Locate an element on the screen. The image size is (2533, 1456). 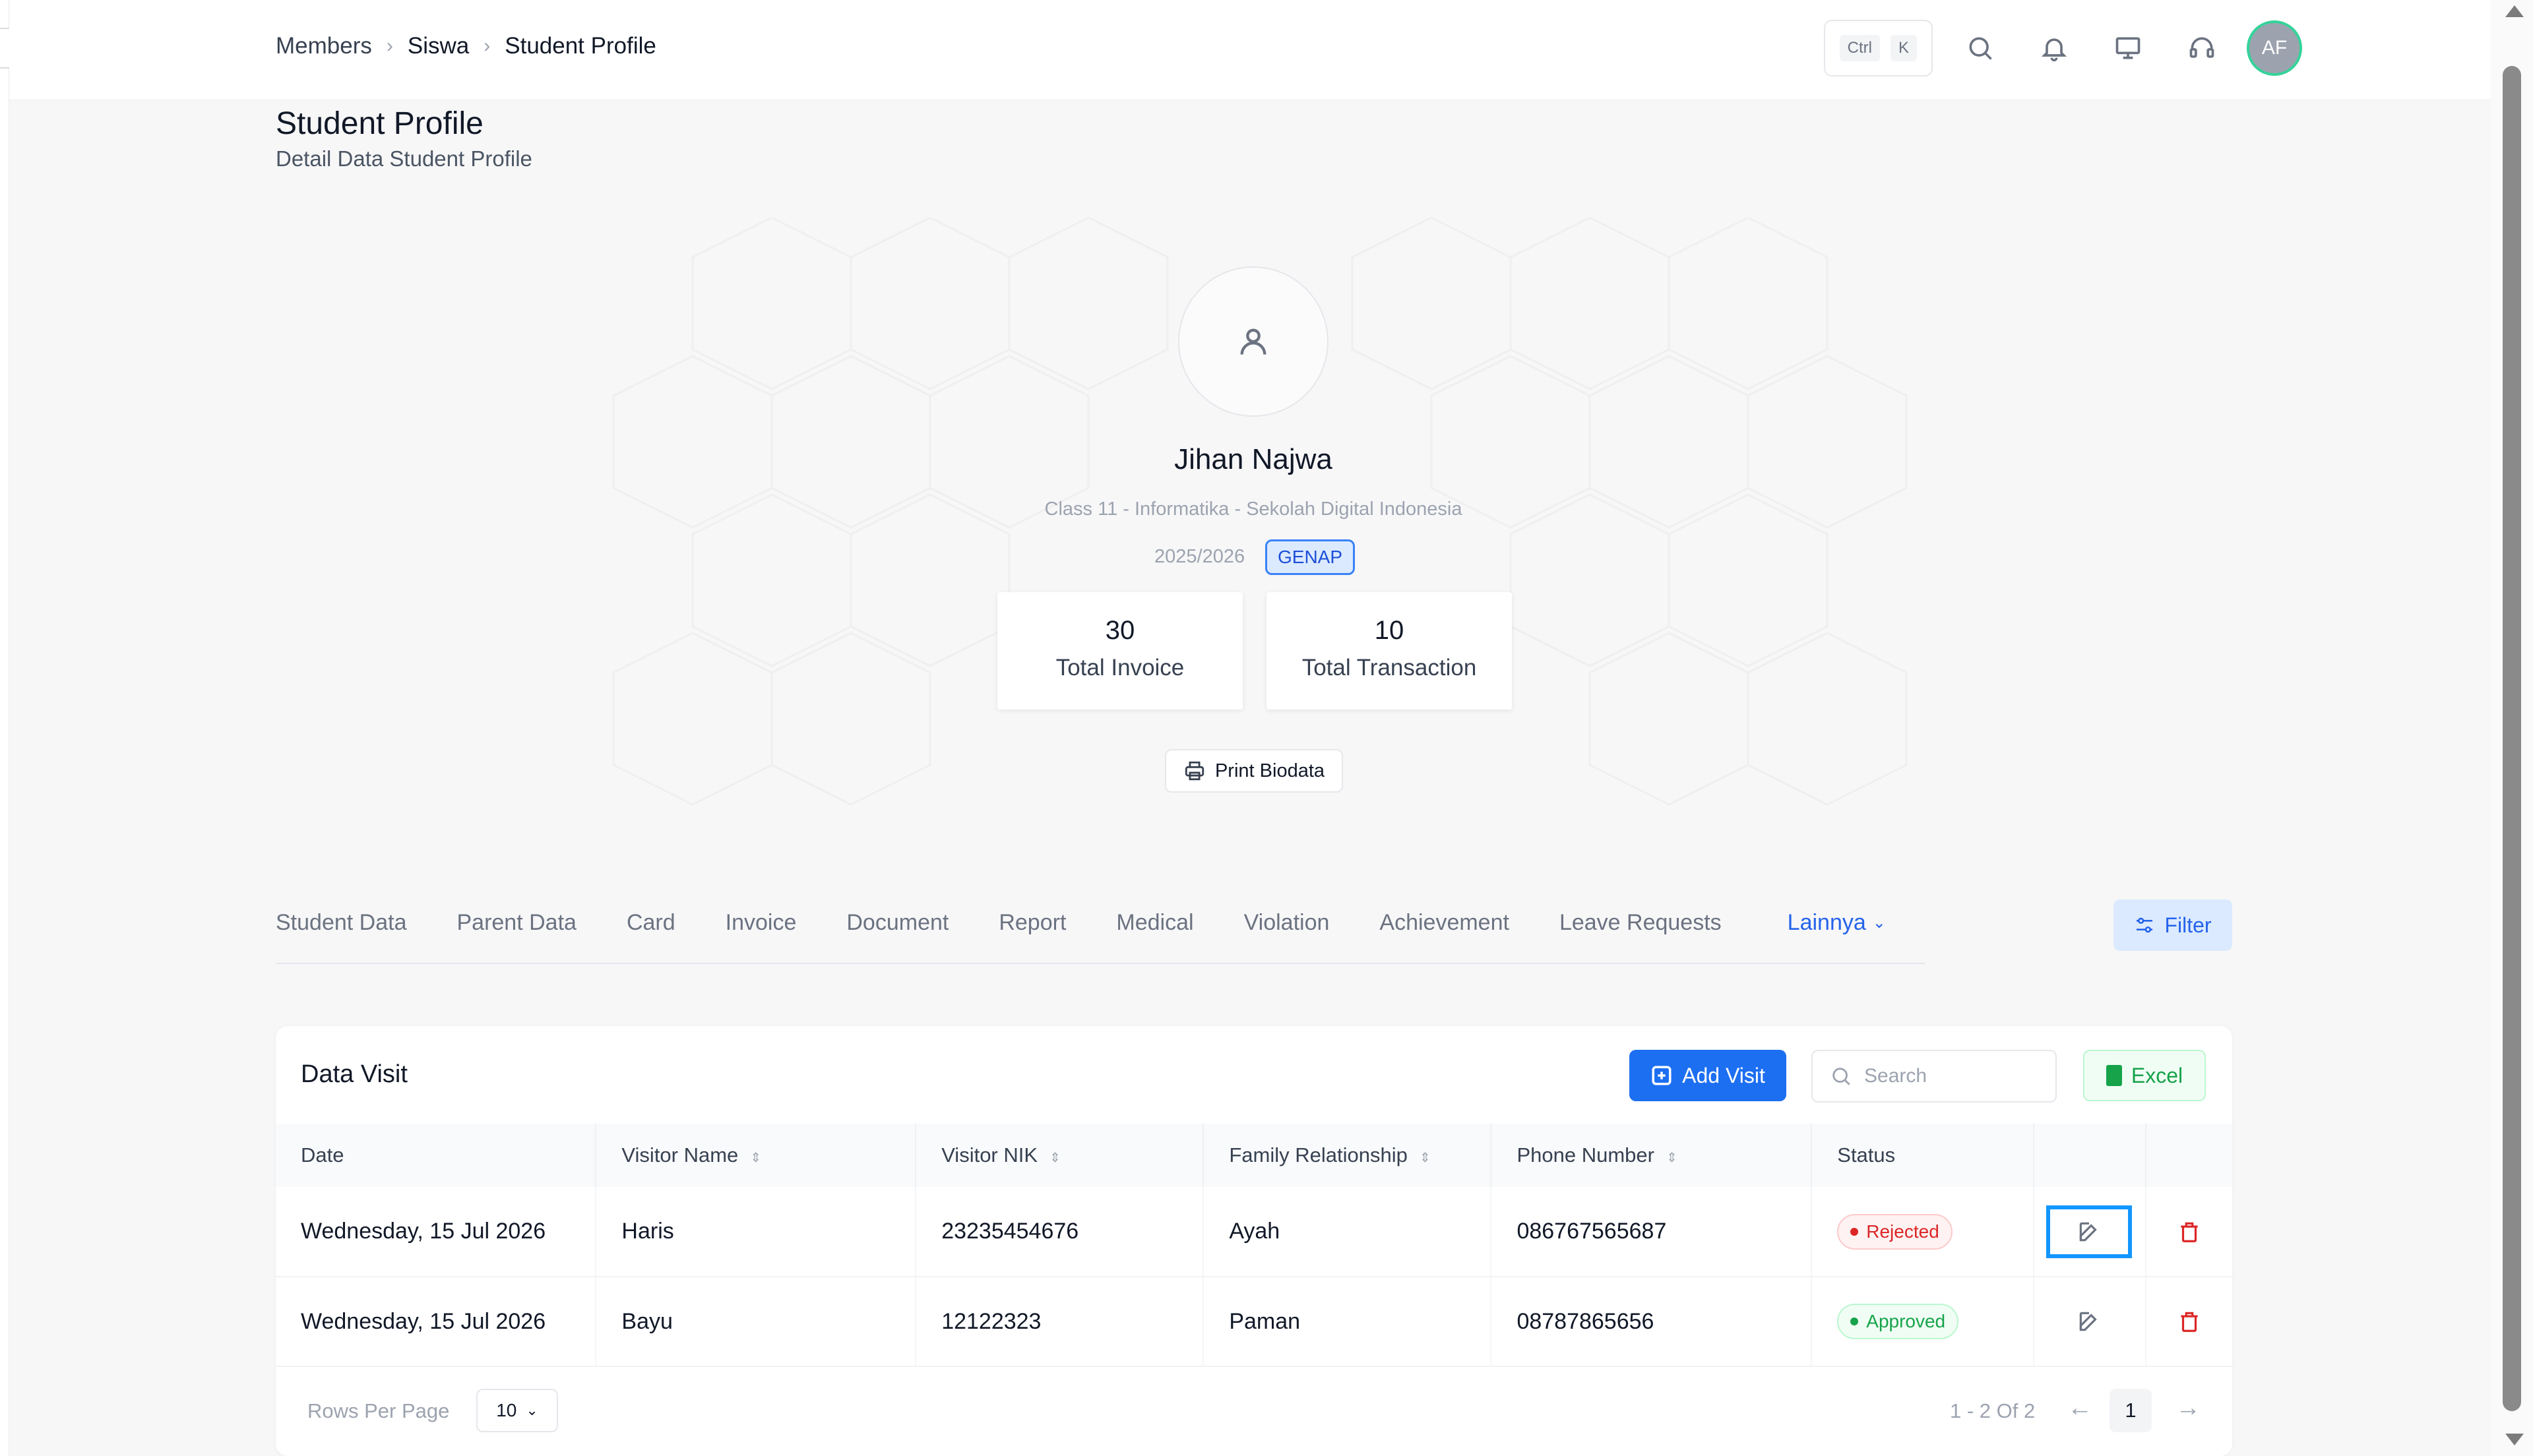
stat-value: 30 is located at coordinates (1120, 630).